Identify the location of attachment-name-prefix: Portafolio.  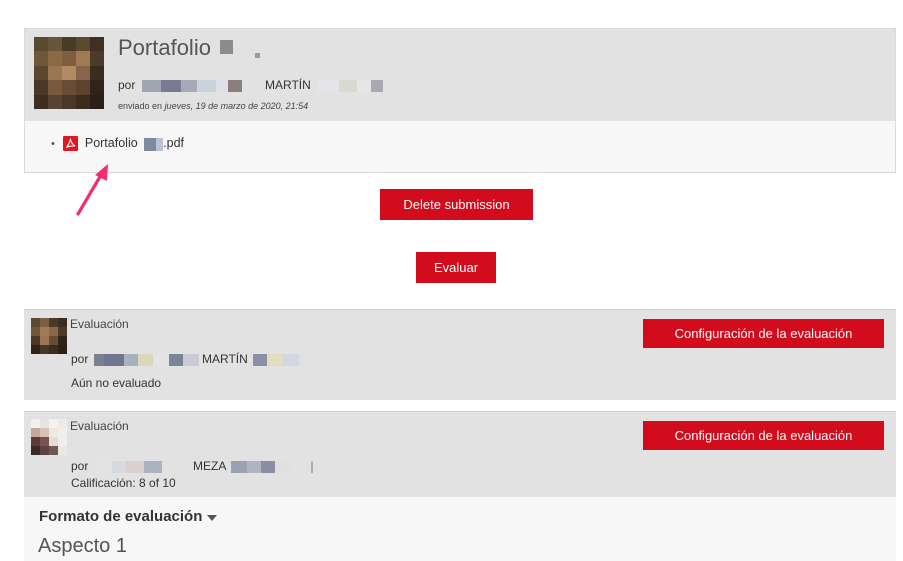
(111, 143).